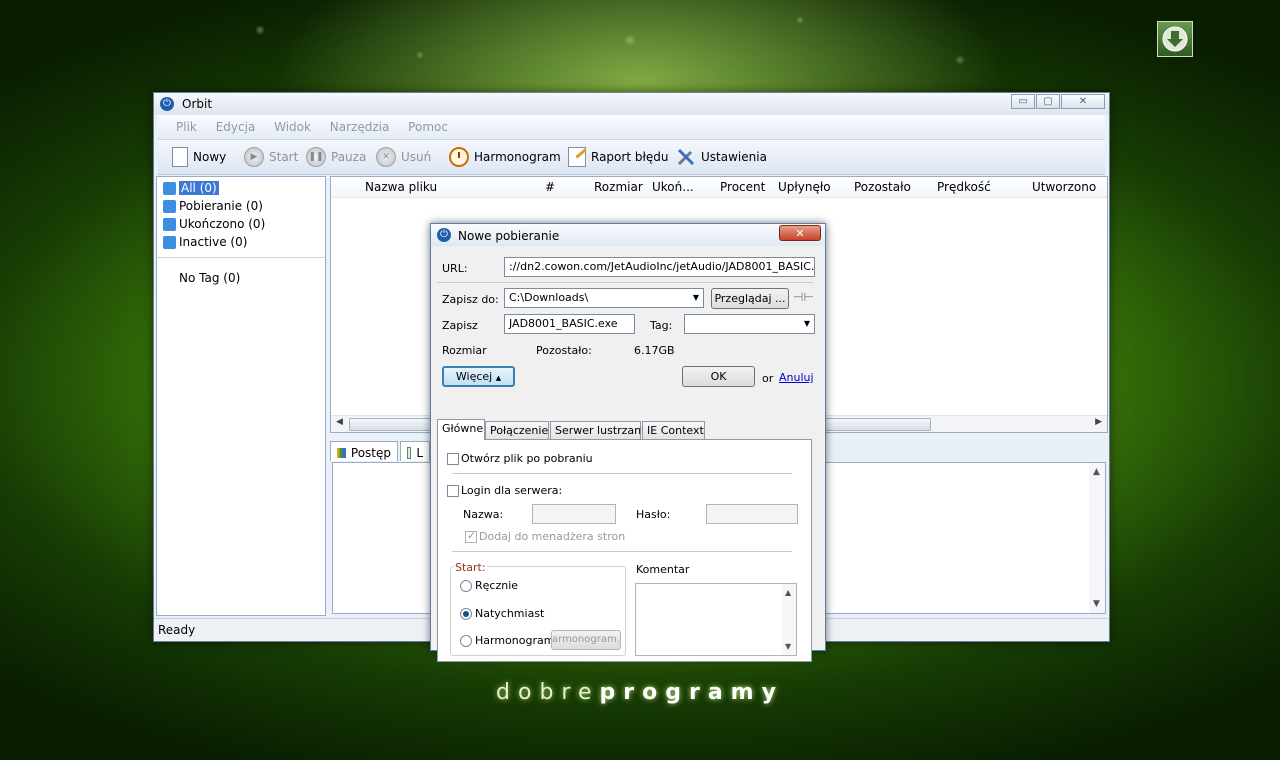  Describe the element at coordinates (427, 124) in the screenshot. I see `menu-pomoc: Pomoc` at that location.